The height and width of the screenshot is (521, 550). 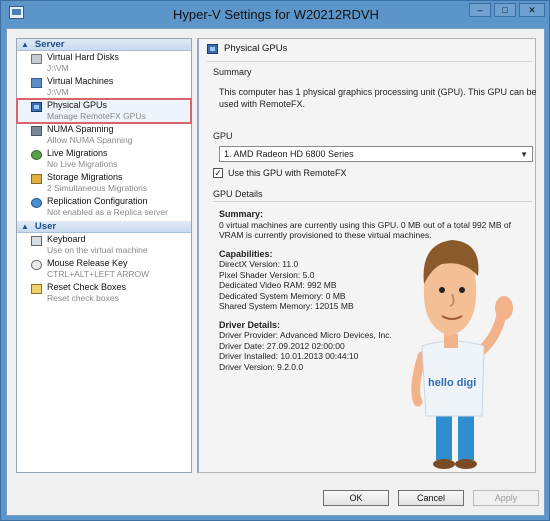 I want to click on numa-icon, so click(x=36, y=131).